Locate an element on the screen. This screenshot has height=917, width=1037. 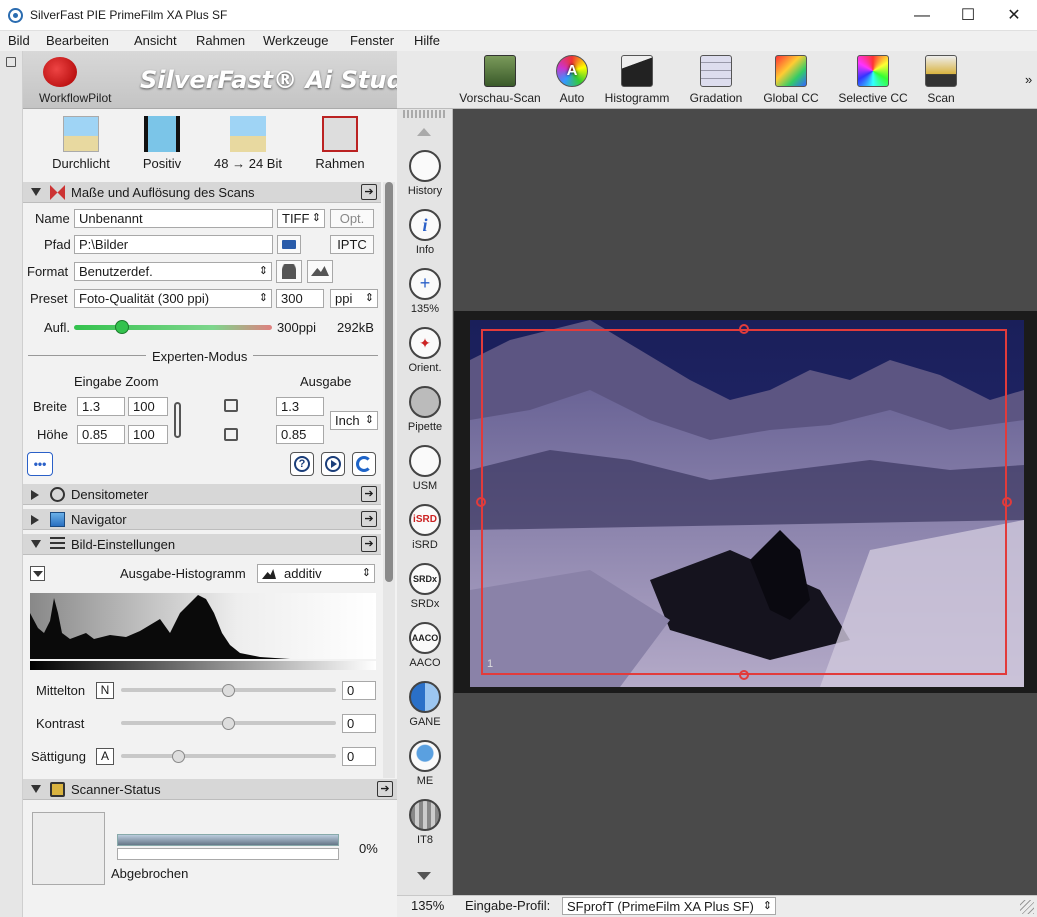
histogram-mode-select: additiv is located at coordinates (316, 573).